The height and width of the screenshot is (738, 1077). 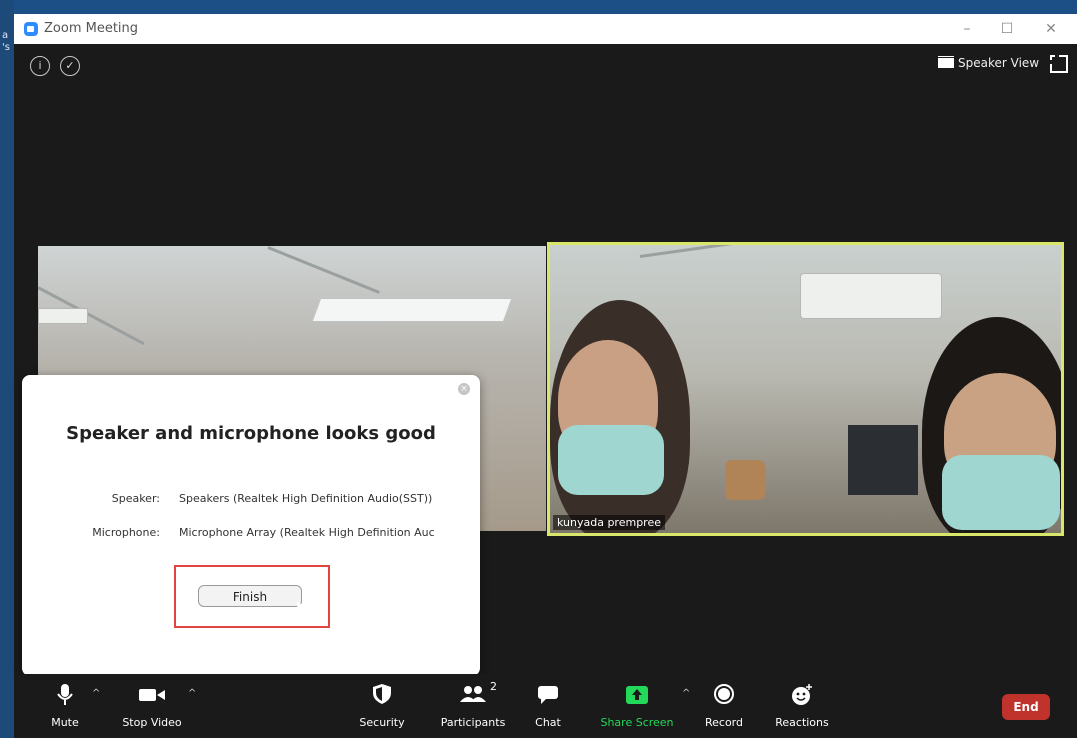 I want to click on security-label: Security, so click(x=382, y=722).